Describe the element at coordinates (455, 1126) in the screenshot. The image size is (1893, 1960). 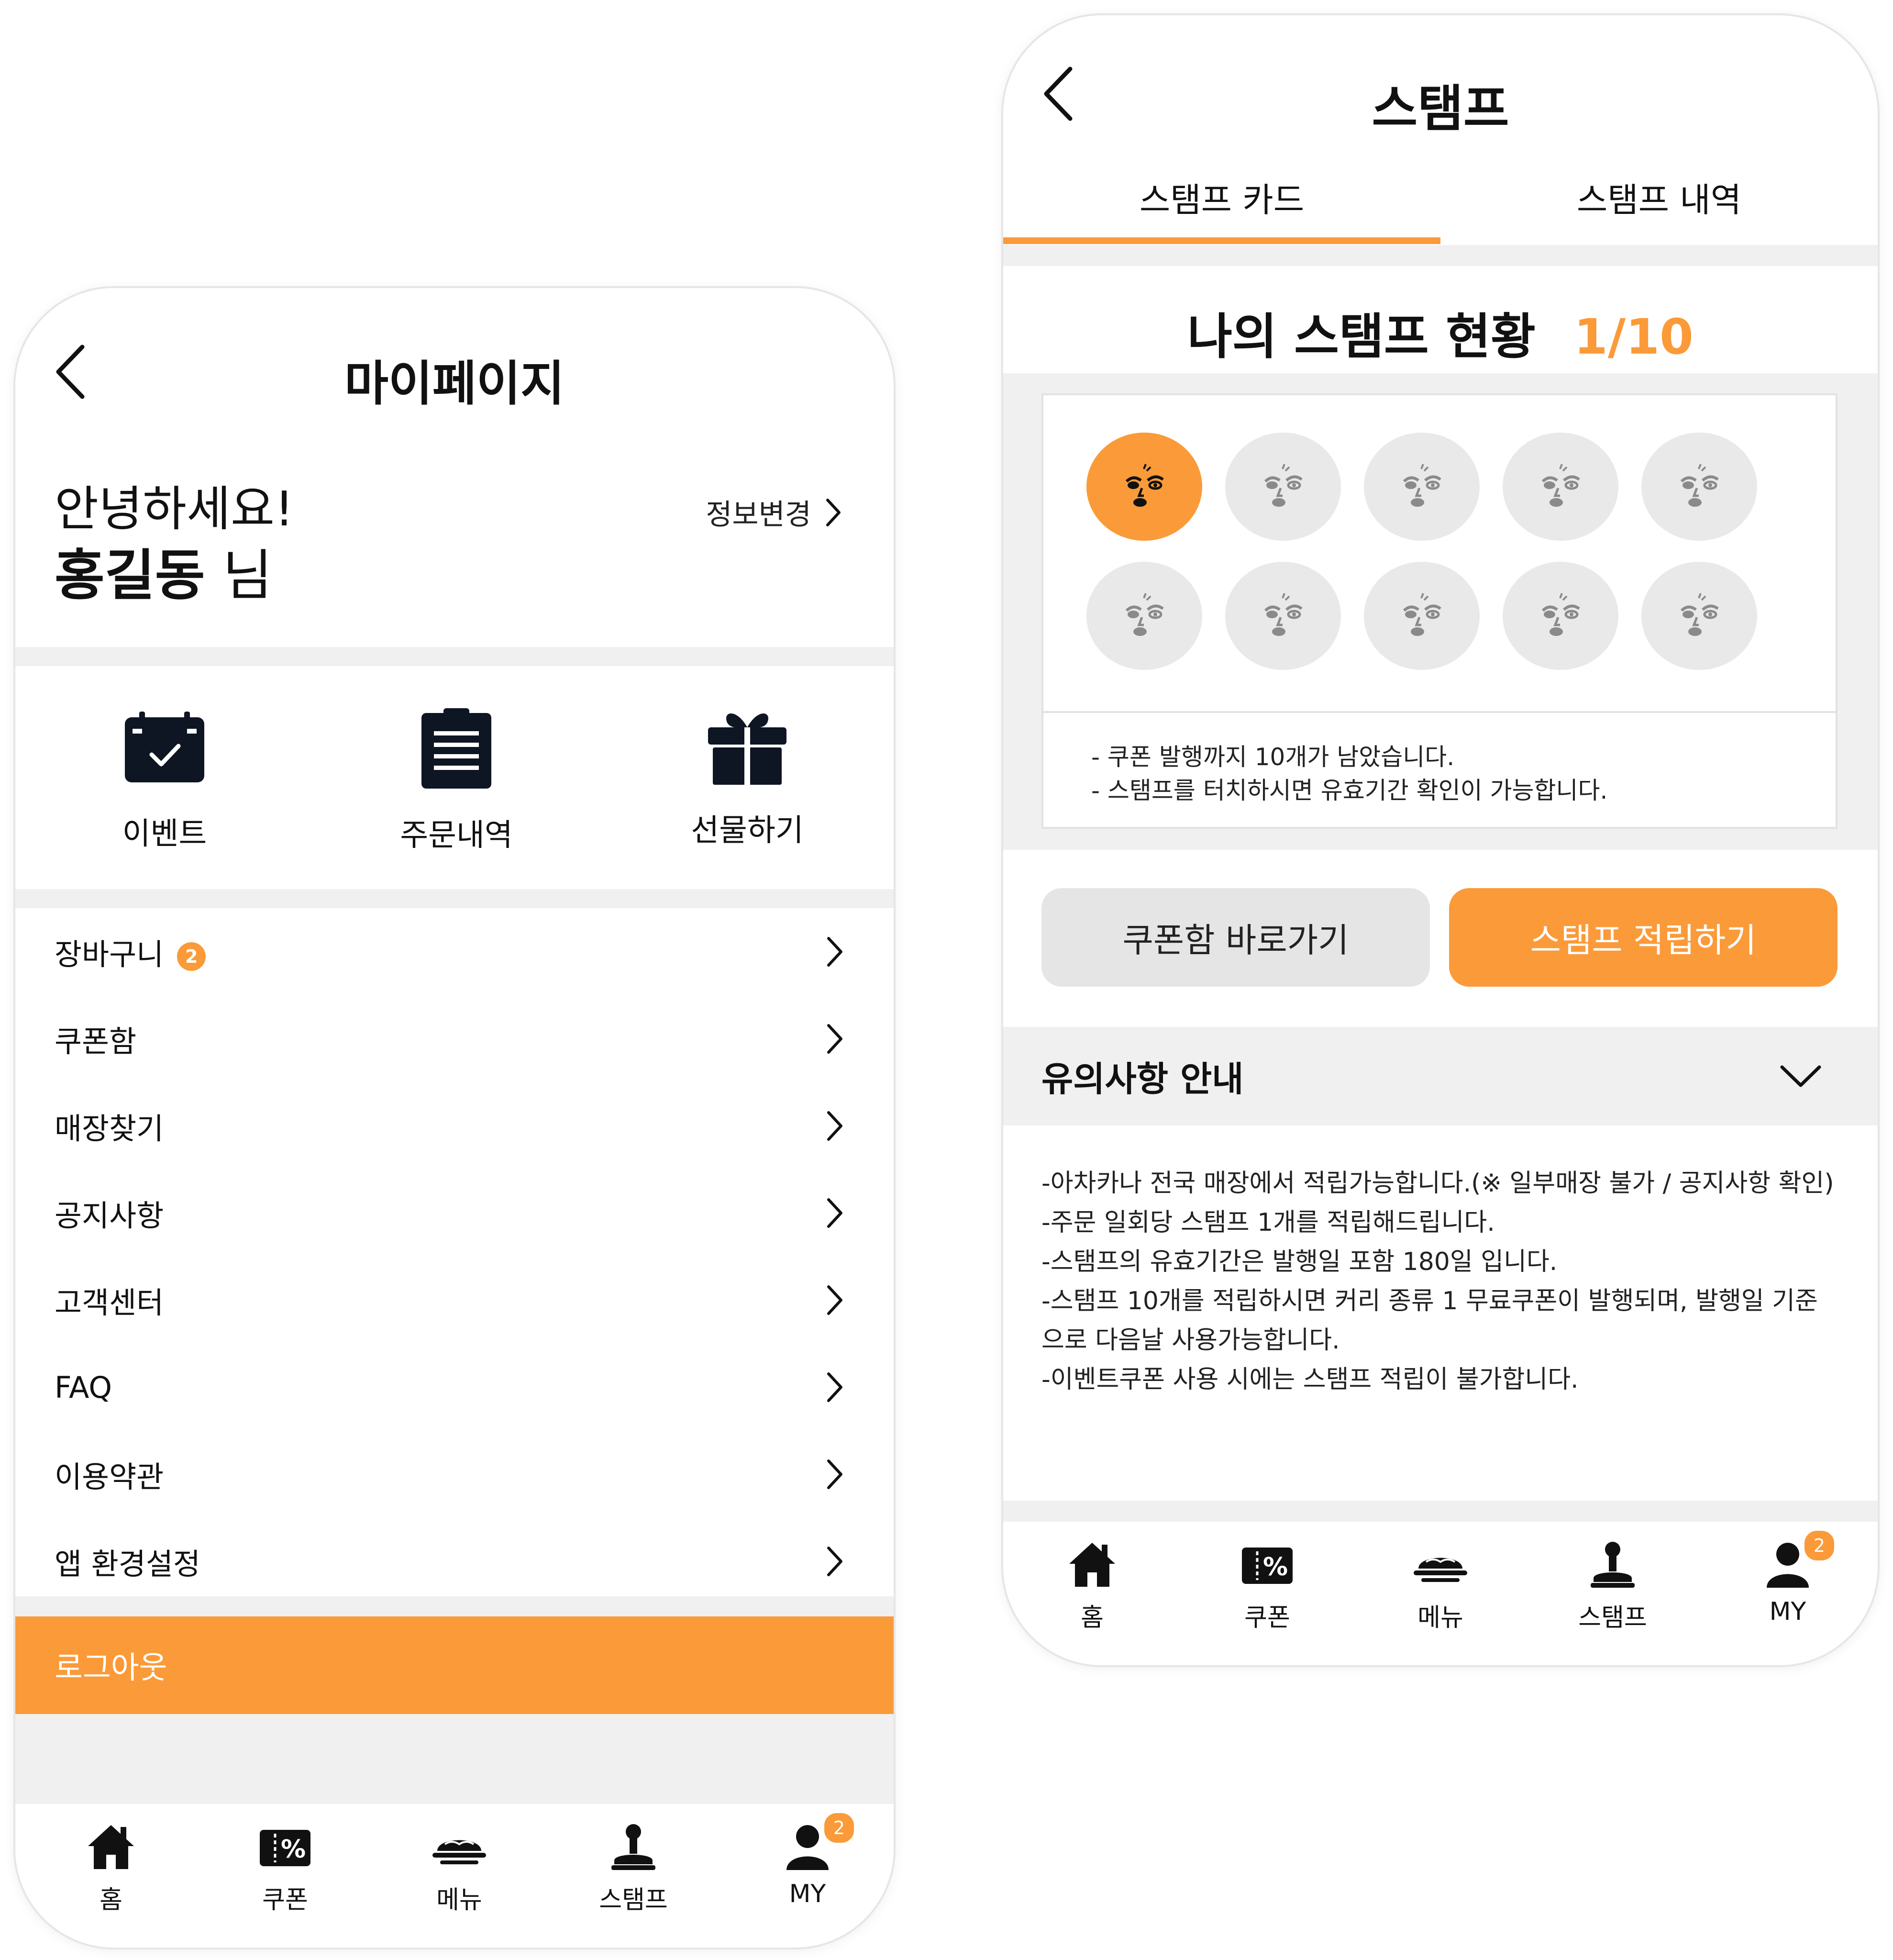
I see `menu-item-store-finder: 매장찾기` at that location.